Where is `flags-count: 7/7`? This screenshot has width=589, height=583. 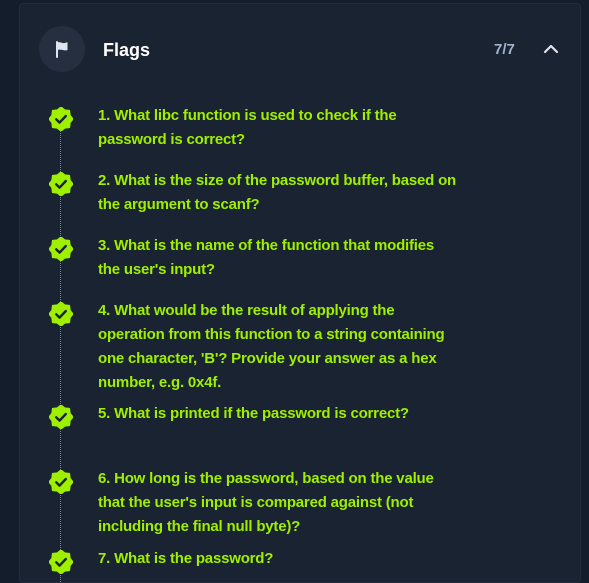
flags-count: 7/7 is located at coordinates (504, 49).